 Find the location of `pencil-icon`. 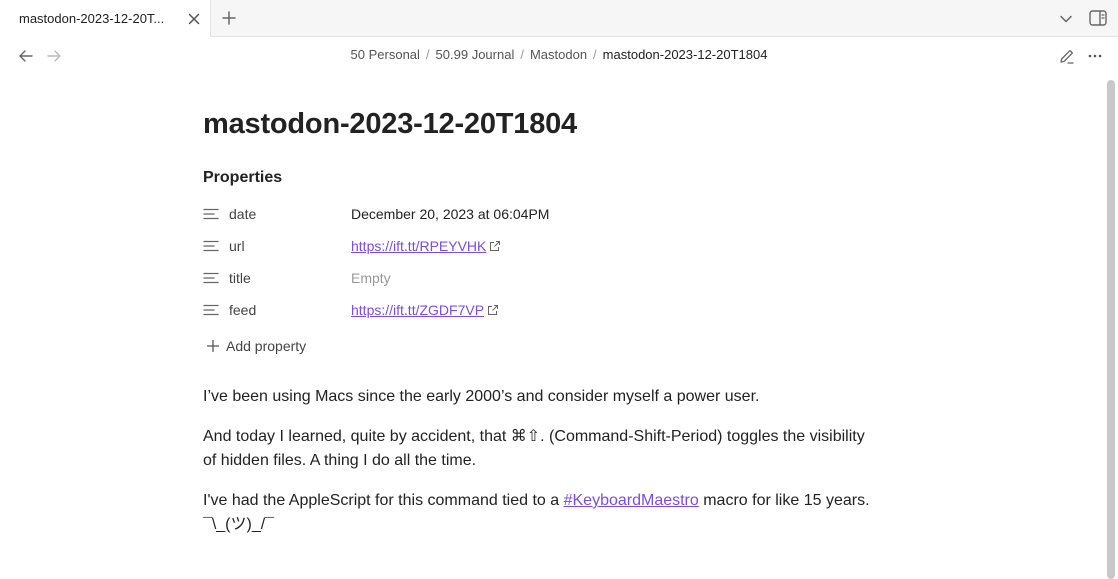

pencil-icon is located at coordinates (1067, 56).